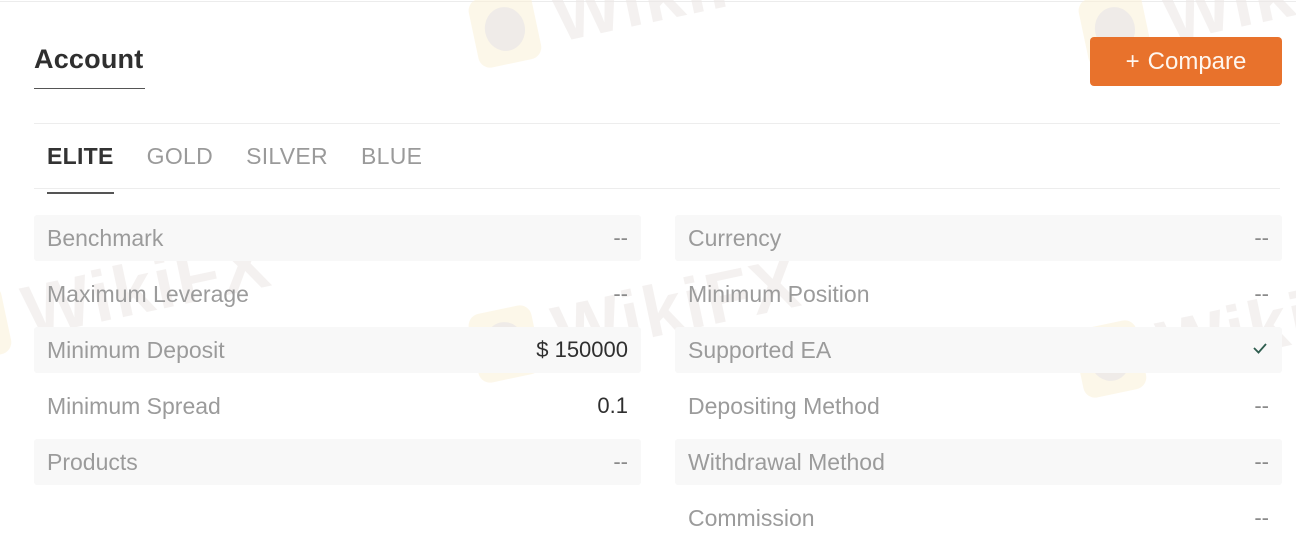  I want to click on tab-silver: SILVER, so click(287, 159).